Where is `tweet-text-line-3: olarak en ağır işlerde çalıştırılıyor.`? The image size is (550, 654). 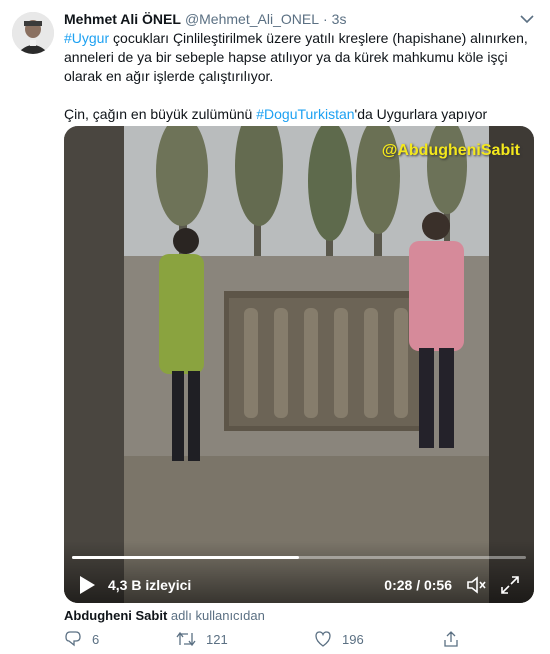
tweet-text-line-3: olarak en ağır işlerde çalıştırılıyor. is located at coordinates (169, 76).